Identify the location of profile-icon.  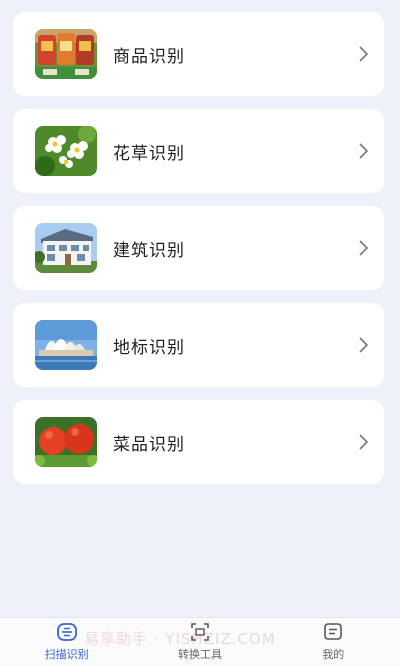
(333, 631).